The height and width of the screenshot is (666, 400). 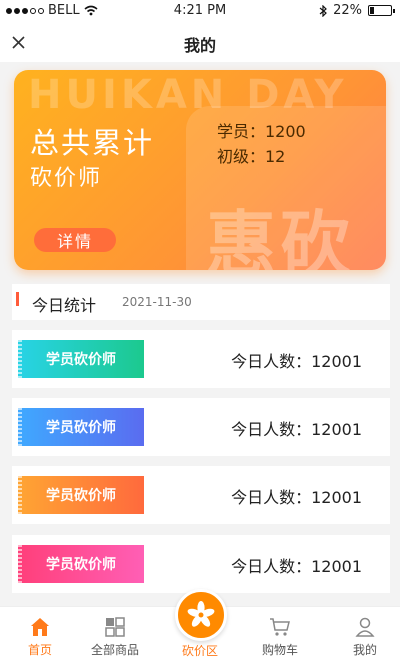 I want to click on banner-stat-level: 初级：12, so click(x=251, y=156).